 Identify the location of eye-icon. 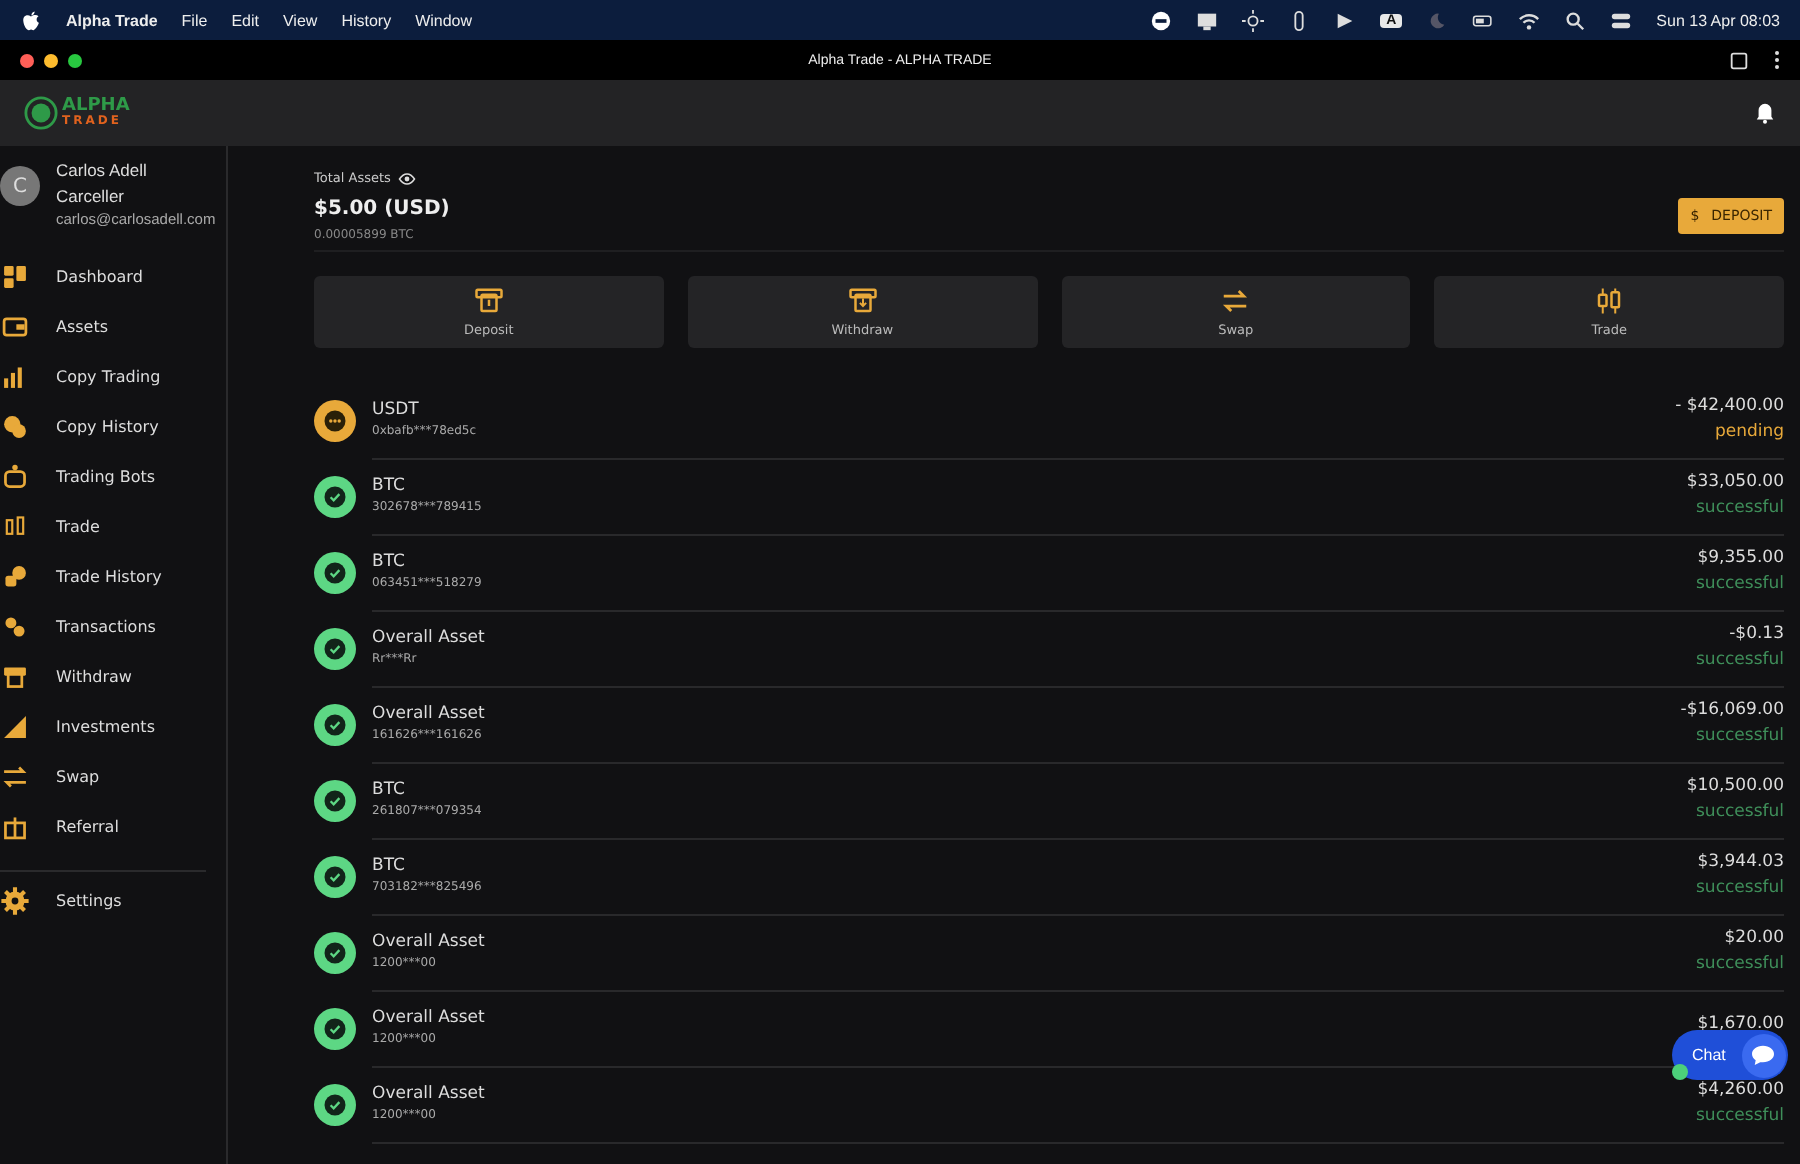
(407, 178).